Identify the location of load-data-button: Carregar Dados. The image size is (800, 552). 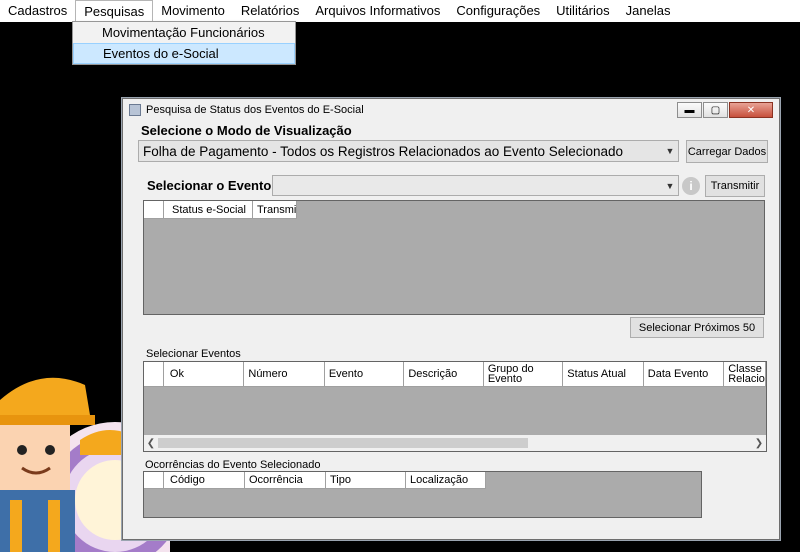
(727, 151).